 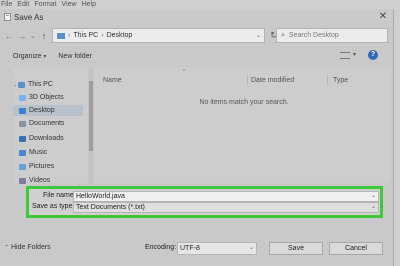 What do you see at coordinates (42, 110) in the screenshot?
I see `tree-label-desktop: Desktop` at bounding box center [42, 110].